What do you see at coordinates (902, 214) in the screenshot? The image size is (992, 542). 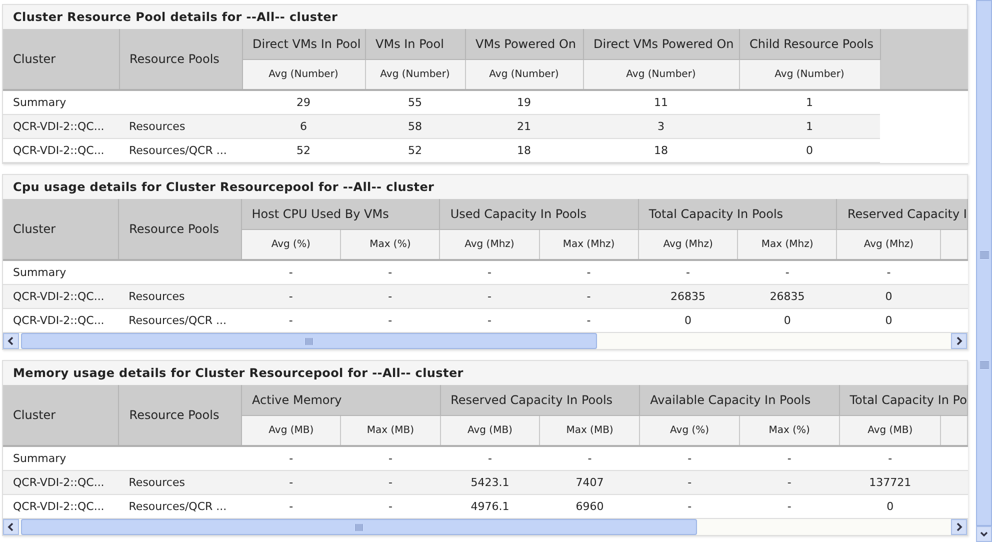 I see `column-header: Reserved Capacity I` at bounding box center [902, 214].